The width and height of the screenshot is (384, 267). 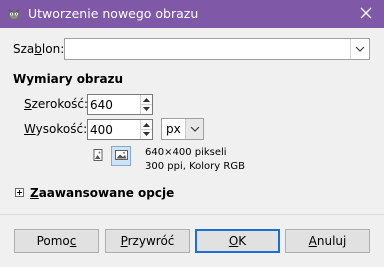 I want to click on section-title-image-size: Wymiary obrazu, so click(x=68, y=79).